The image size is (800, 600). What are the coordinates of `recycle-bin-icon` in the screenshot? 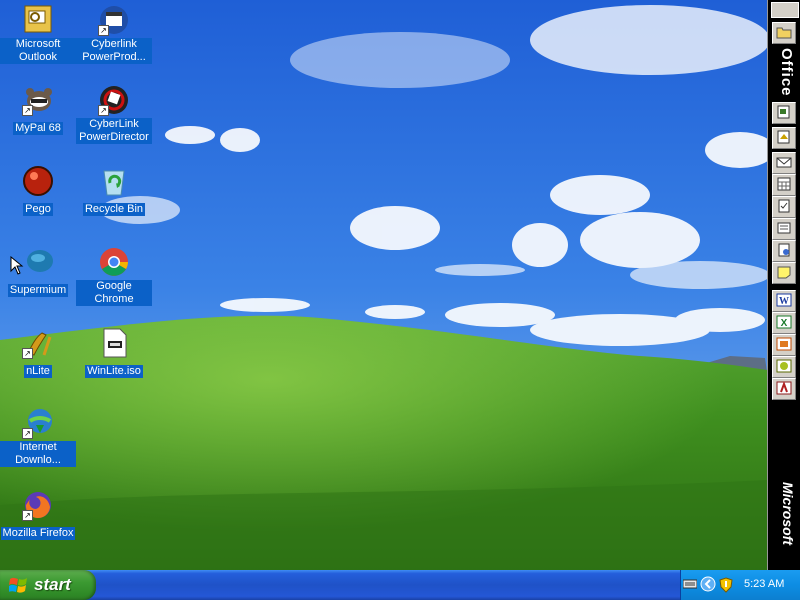 It's located at (114, 181).